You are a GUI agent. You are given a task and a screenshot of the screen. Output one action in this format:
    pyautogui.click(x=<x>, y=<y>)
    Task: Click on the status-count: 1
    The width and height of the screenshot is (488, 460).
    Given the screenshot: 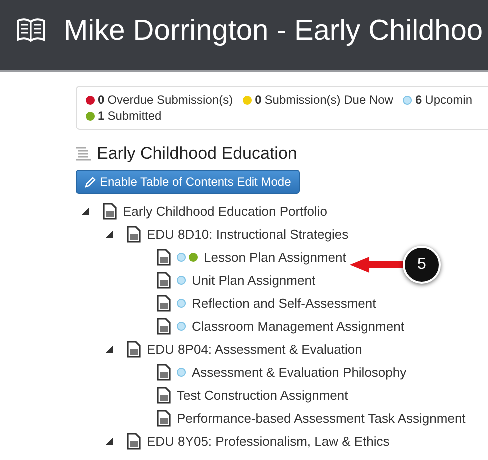 What is the action you would take?
    pyautogui.click(x=101, y=116)
    